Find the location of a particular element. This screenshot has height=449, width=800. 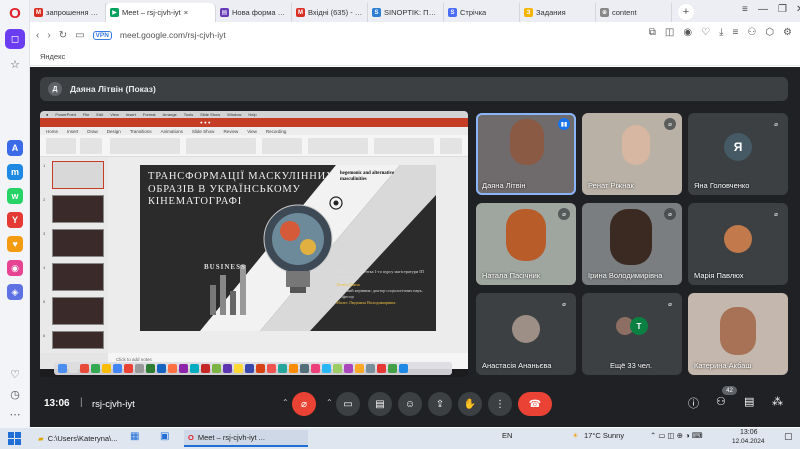

maximize-icon: ❐ is located at coordinates (782, 9).